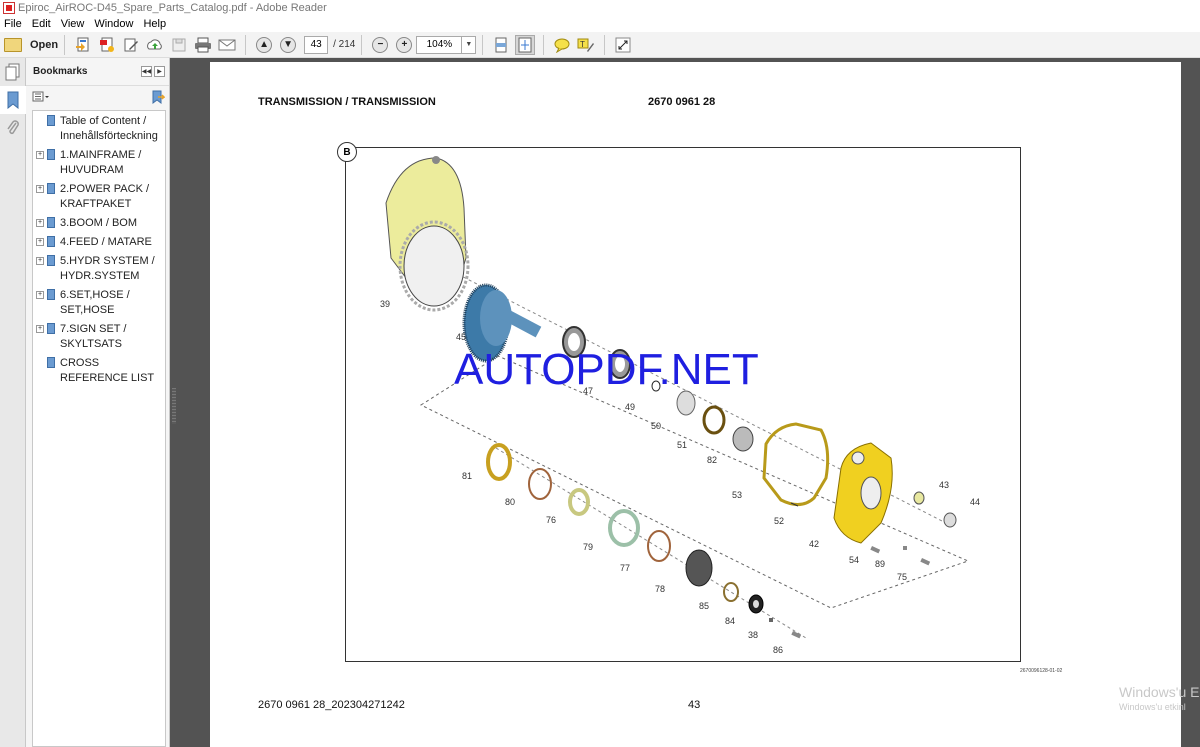 The image size is (1200, 747). Describe the element at coordinates (155, 45) in the screenshot. I see `upload-cloud-button` at that location.